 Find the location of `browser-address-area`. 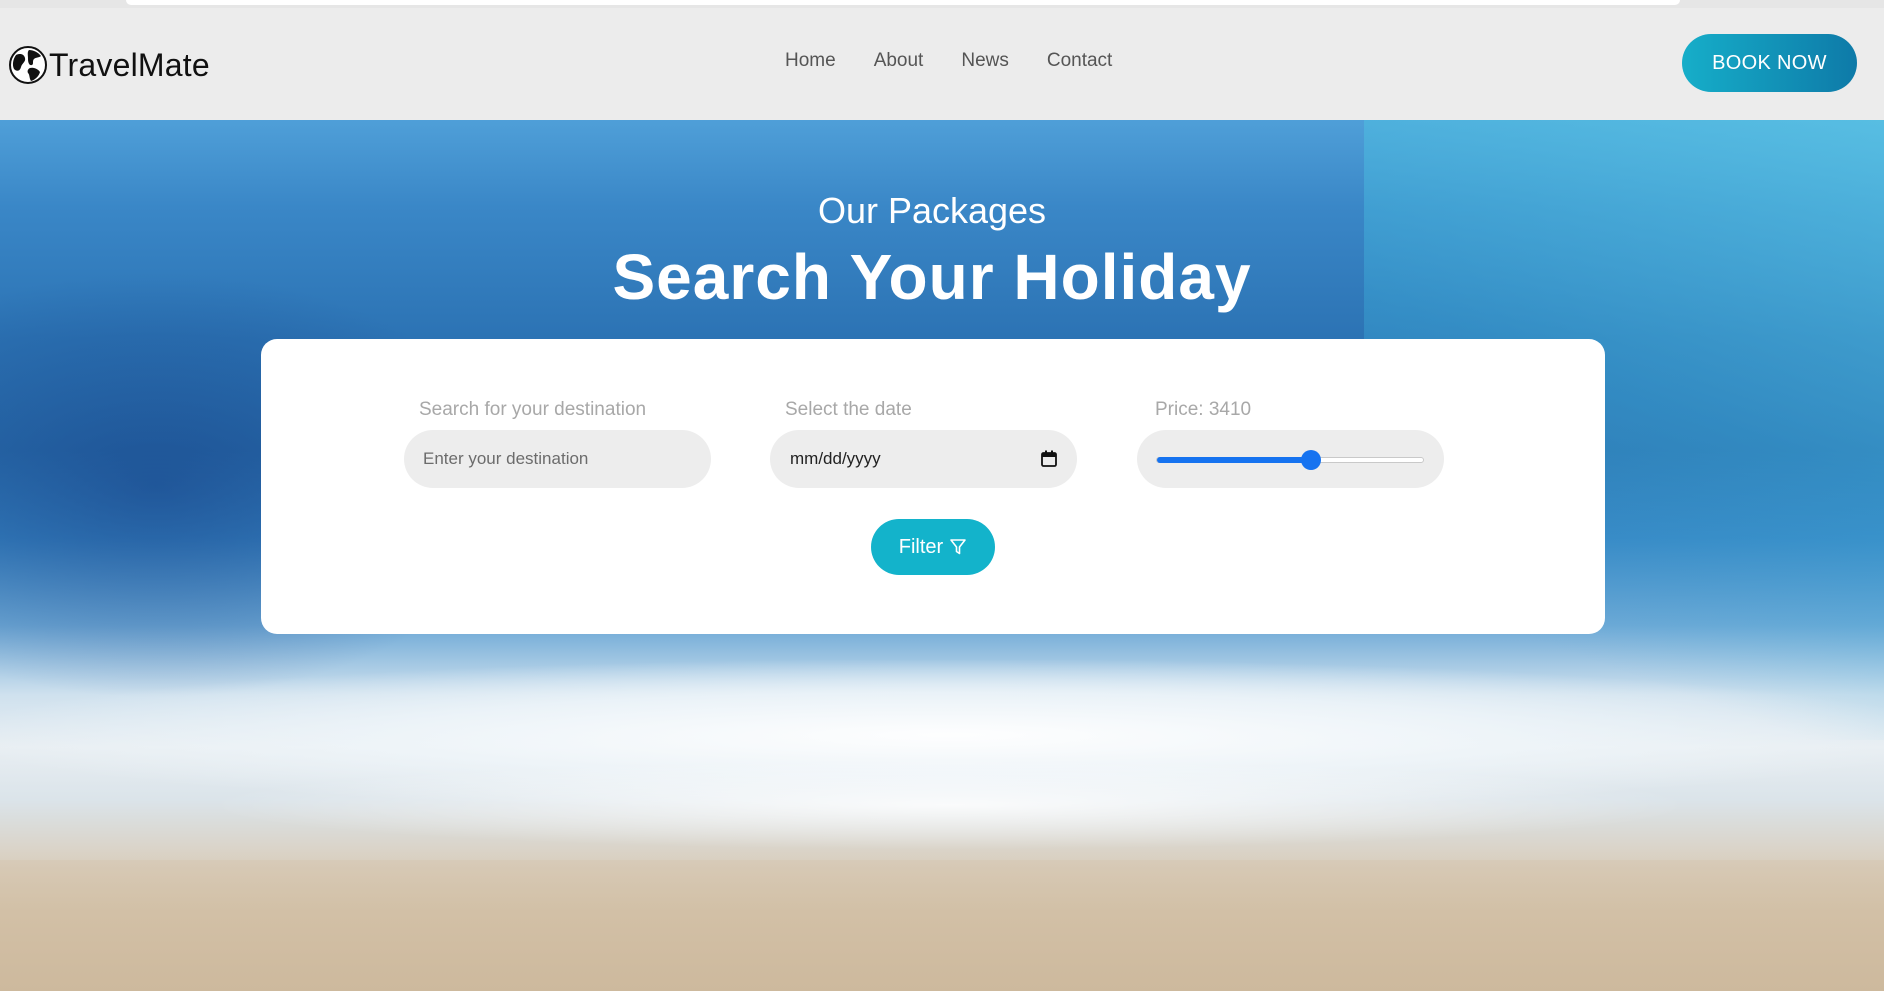

browser-address-area is located at coordinates (903, 2).